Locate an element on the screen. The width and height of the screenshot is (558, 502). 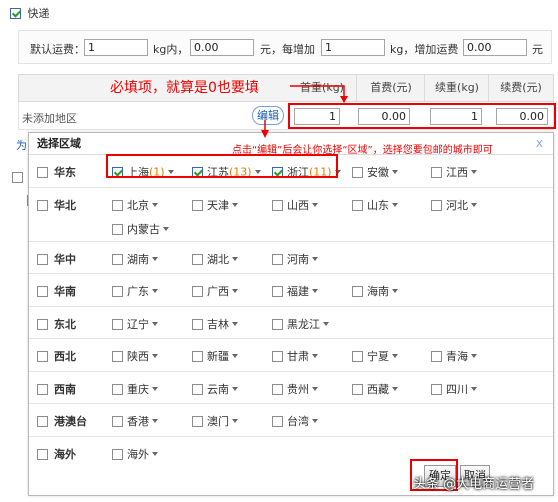
province-option: 北京 is located at coordinates (135, 205).